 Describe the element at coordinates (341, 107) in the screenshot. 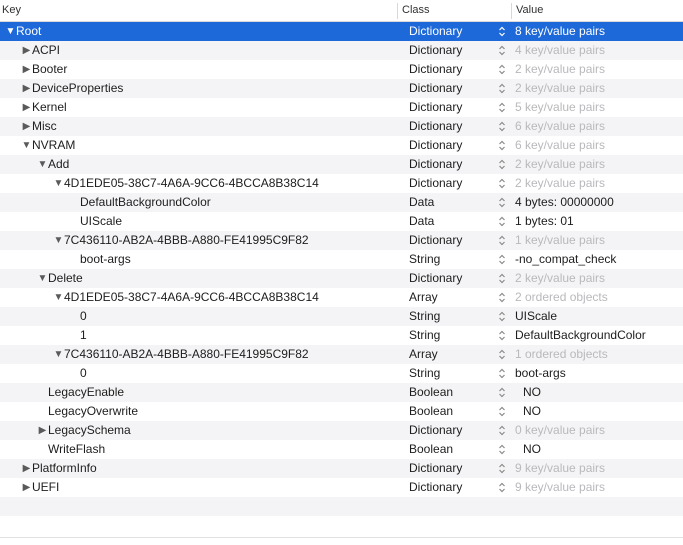

I see `outline-row: ▶ Kernel Dictionary 5 key/value pairs` at that location.